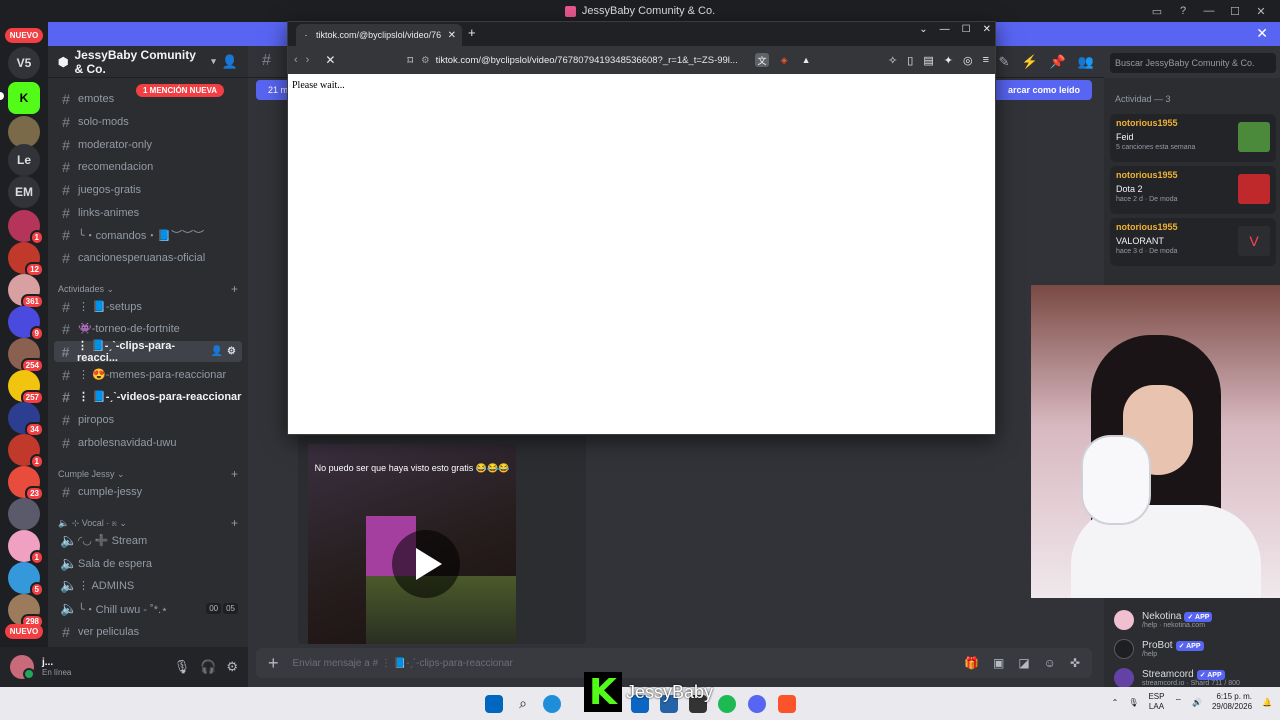  Describe the element at coordinates (1262, 33) in the screenshot. I see `banner-close-icon: ✕` at that location.